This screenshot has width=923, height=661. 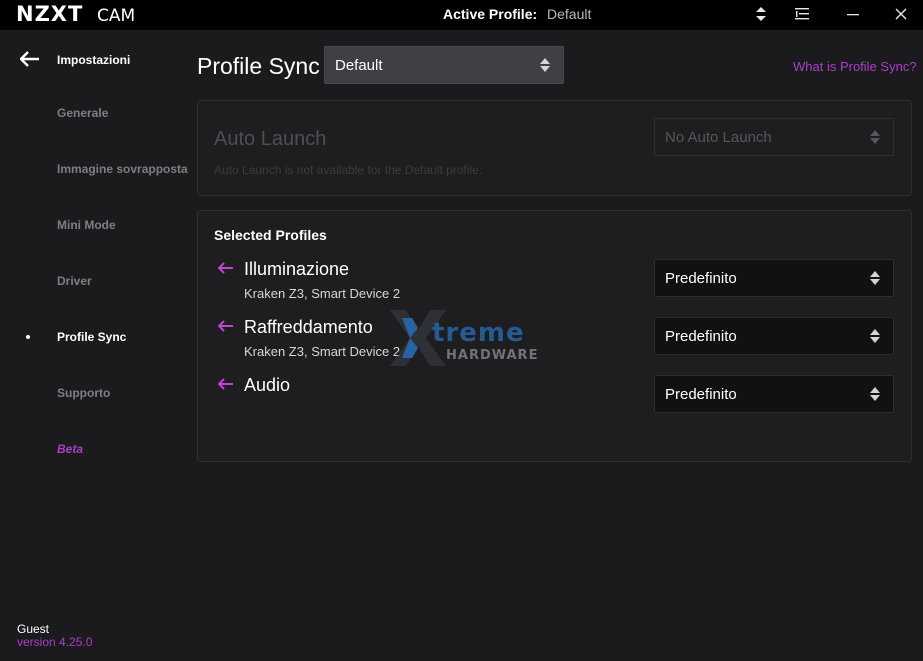 What do you see at coordinates (308, 327) in the screenshot?
I see `profile-row-name: Raffreddamento` at bounding box center [308, 327].